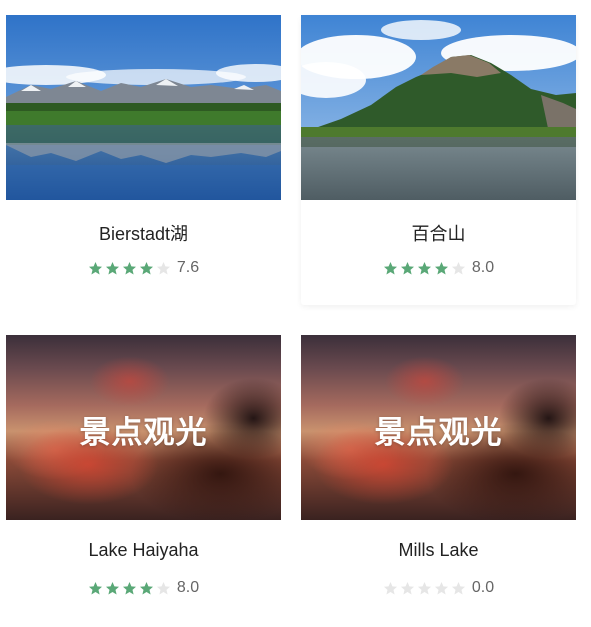 The width and height of the screenshot is (591, 627). Describe the element at coordinates (483, 587) in the screenshot. I see `rating-score: 0.0` at that location.